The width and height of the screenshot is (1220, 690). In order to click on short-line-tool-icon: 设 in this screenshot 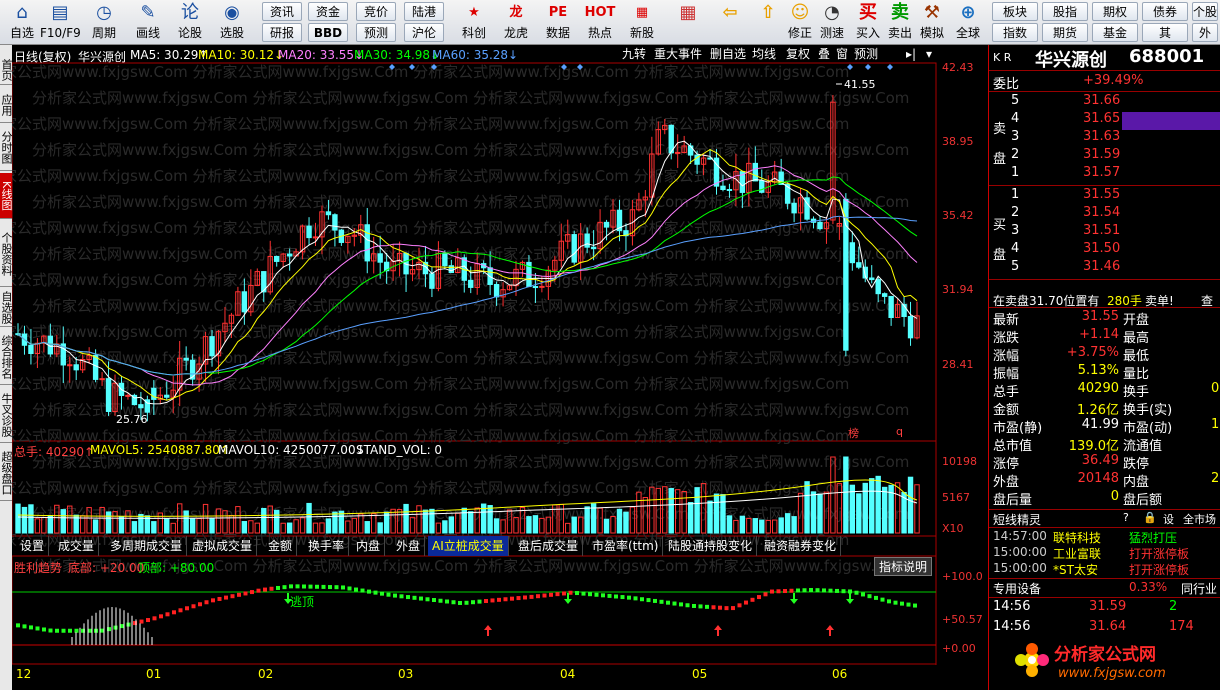, I will do `click(1168, 519)`.